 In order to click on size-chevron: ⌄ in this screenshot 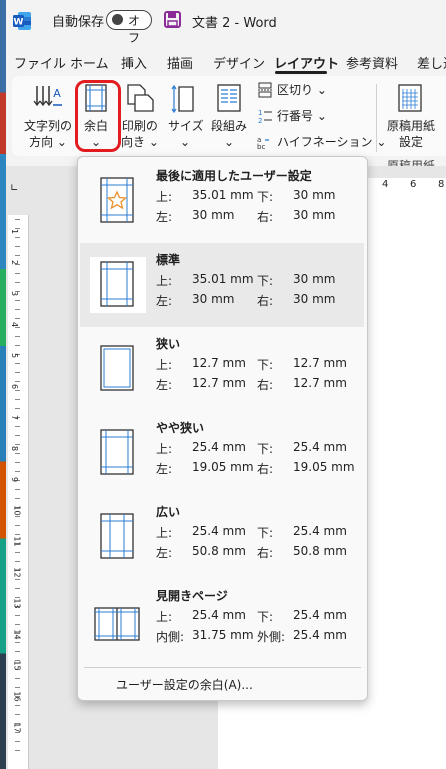, I will do `click(185, 142)`.